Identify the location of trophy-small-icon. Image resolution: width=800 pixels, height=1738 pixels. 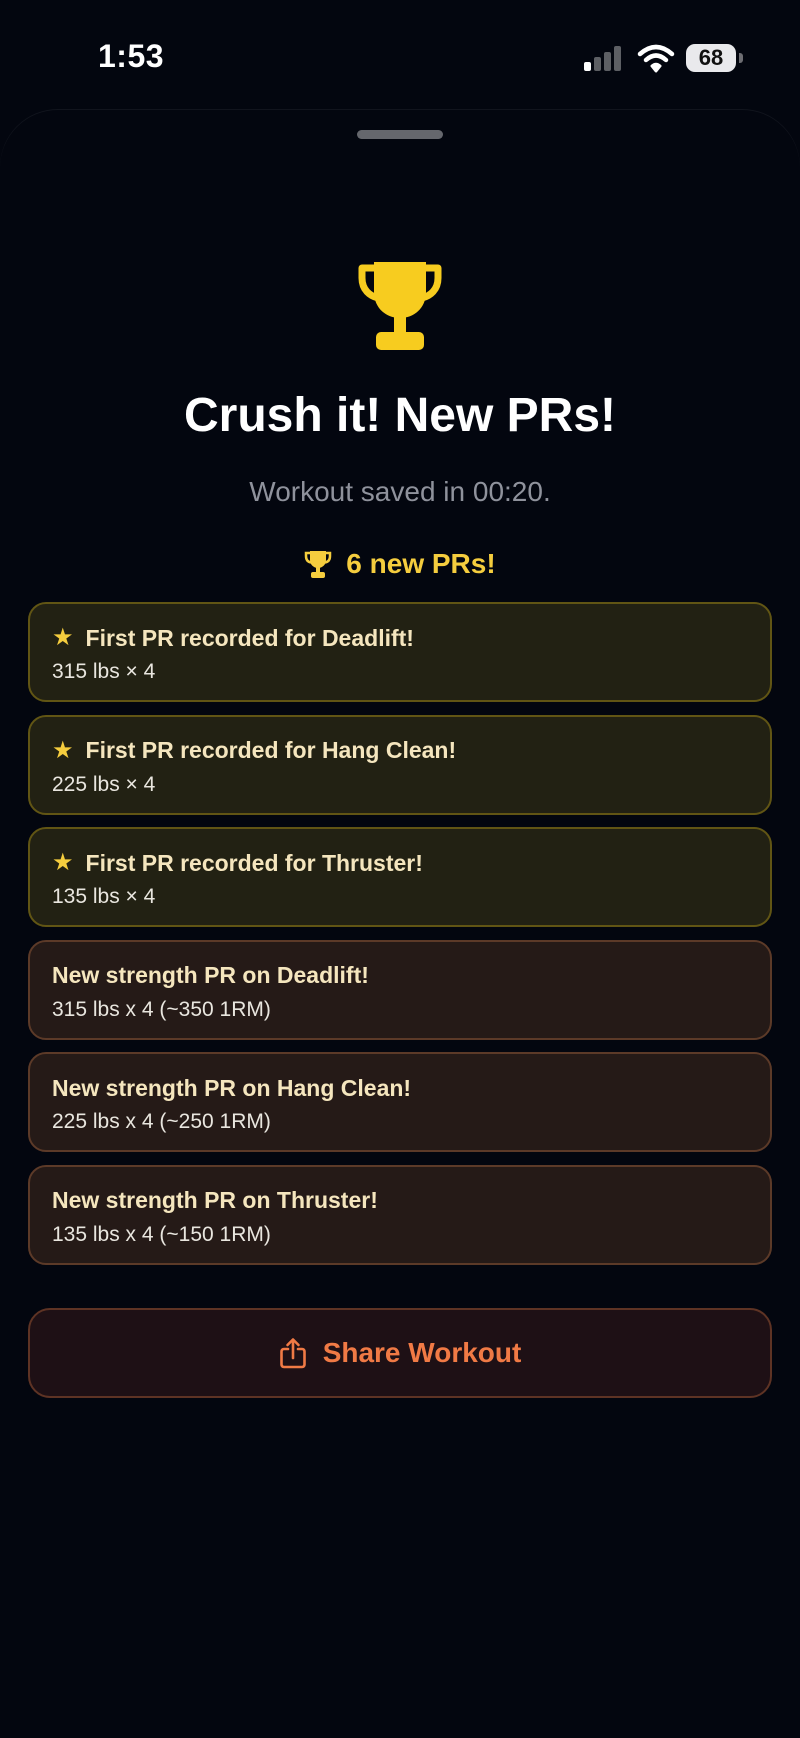
(318, 564).